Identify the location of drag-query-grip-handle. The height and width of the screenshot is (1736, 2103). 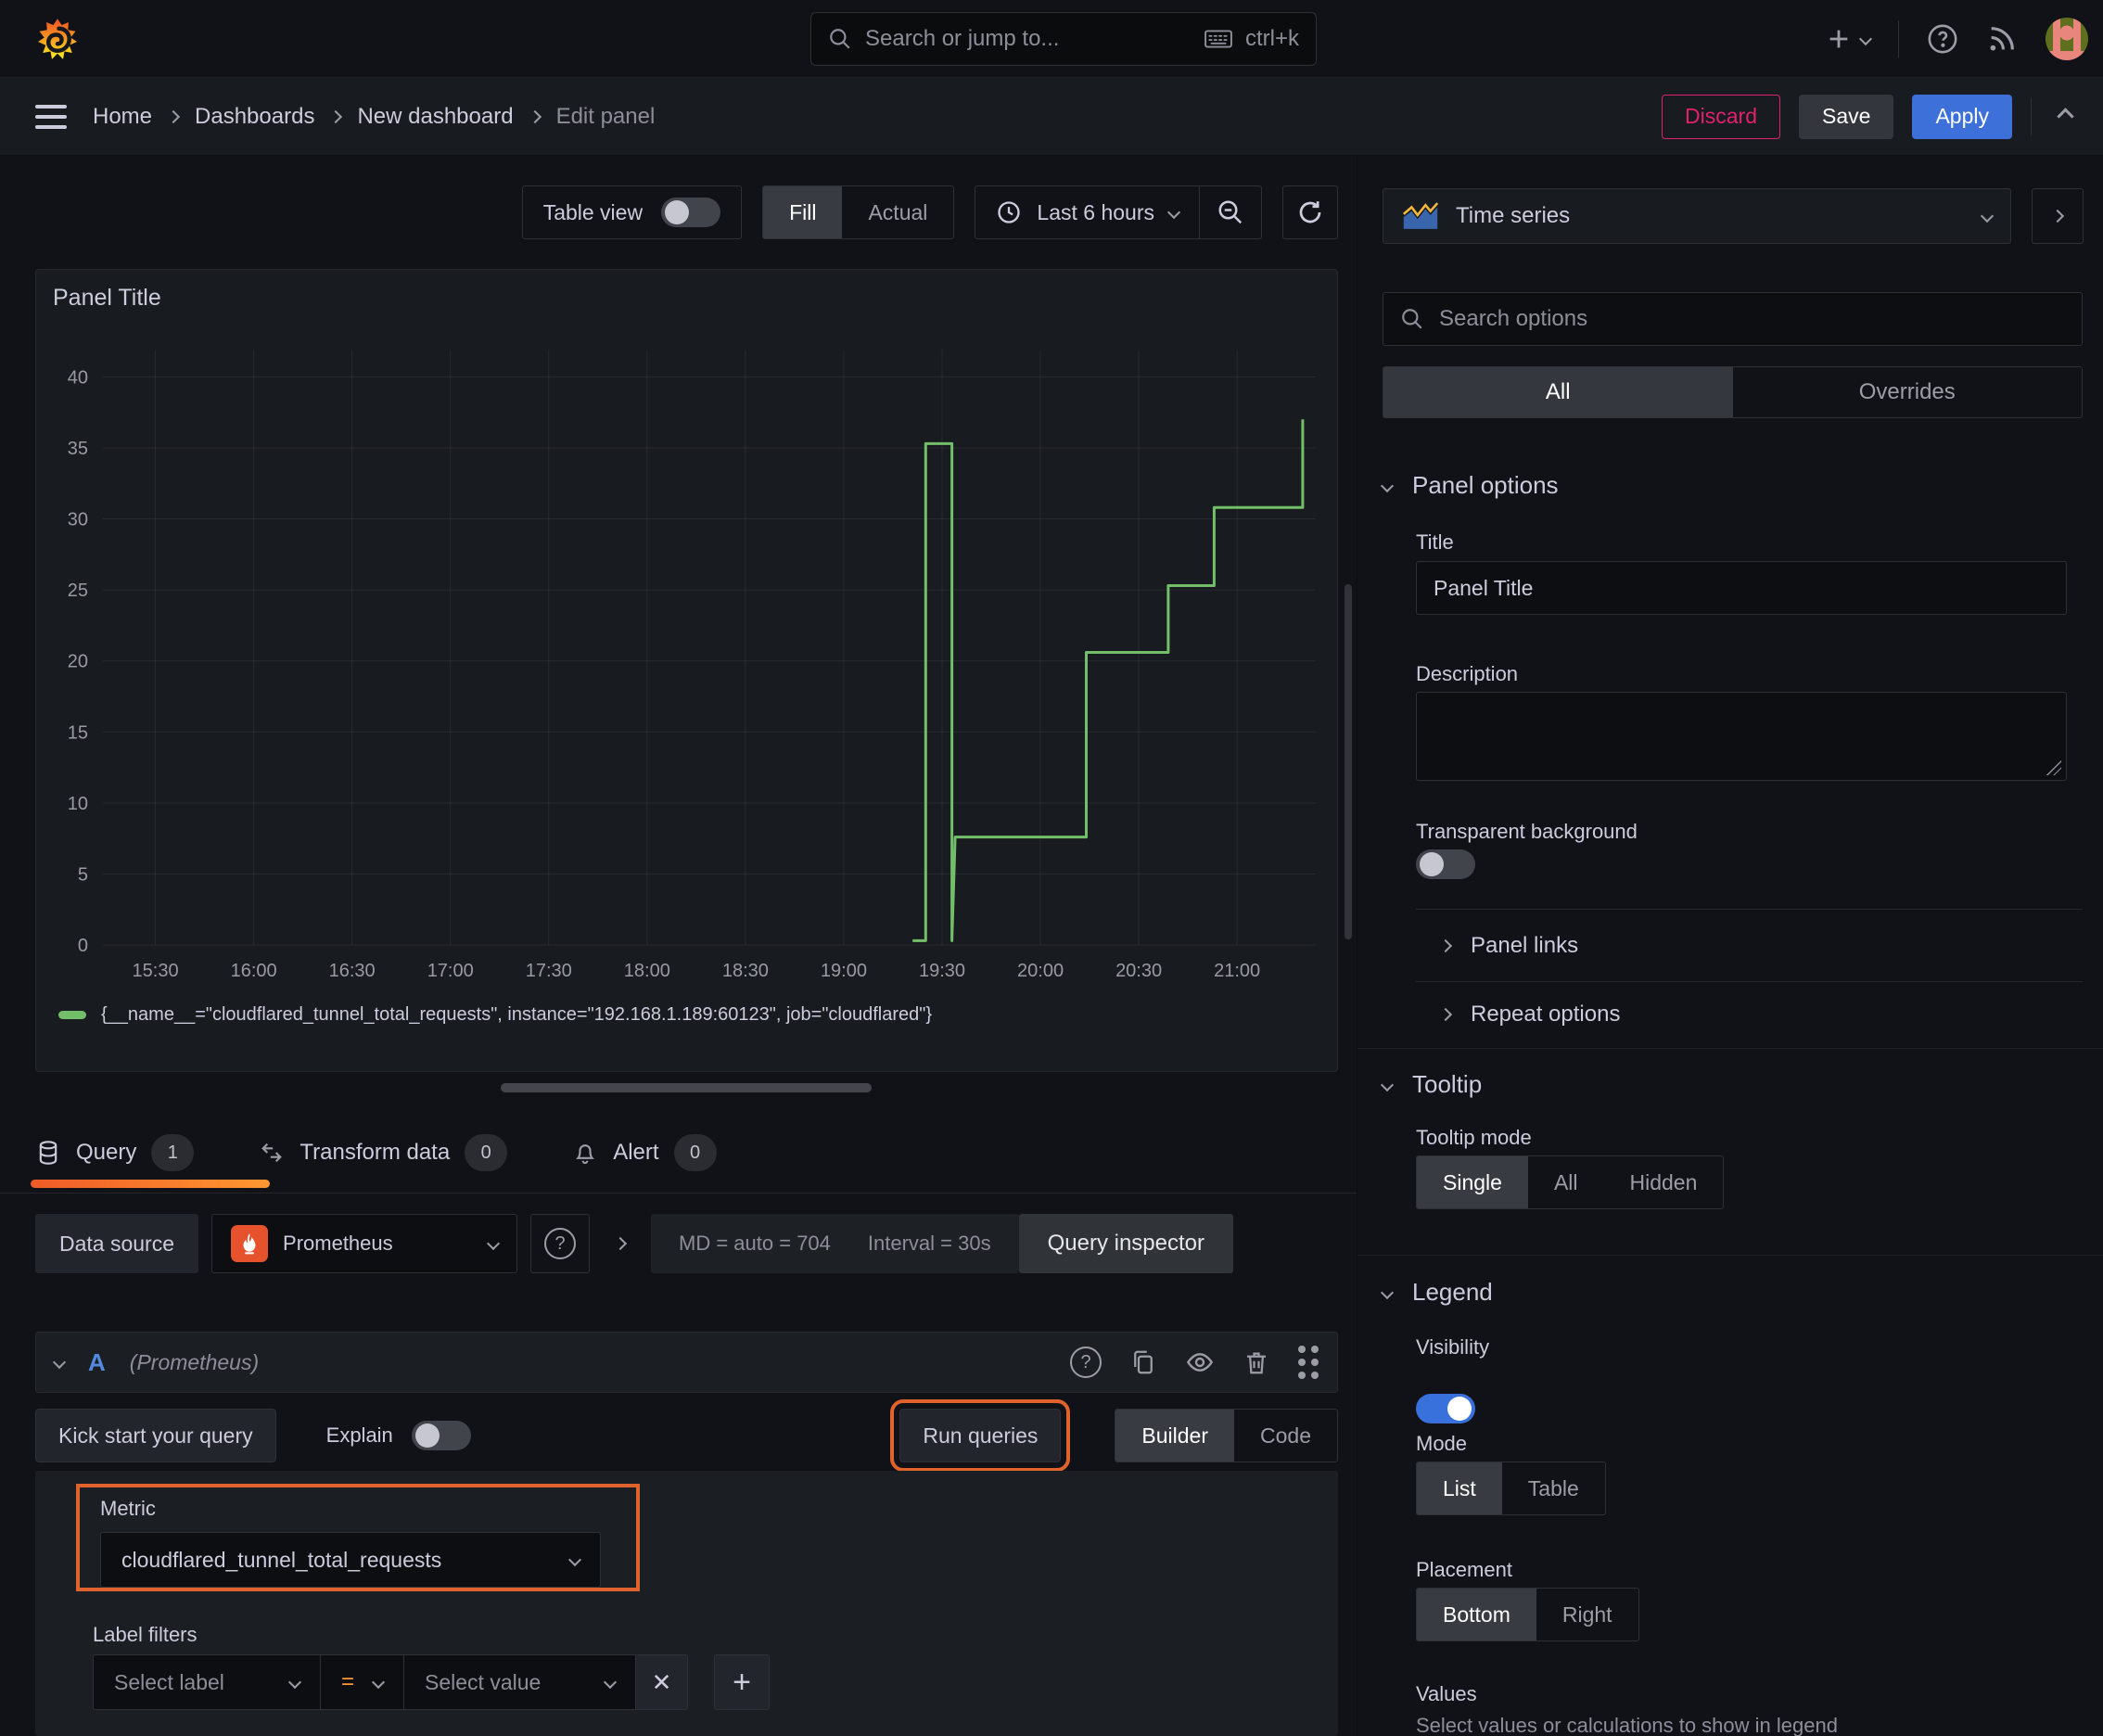
(1308, 1362).